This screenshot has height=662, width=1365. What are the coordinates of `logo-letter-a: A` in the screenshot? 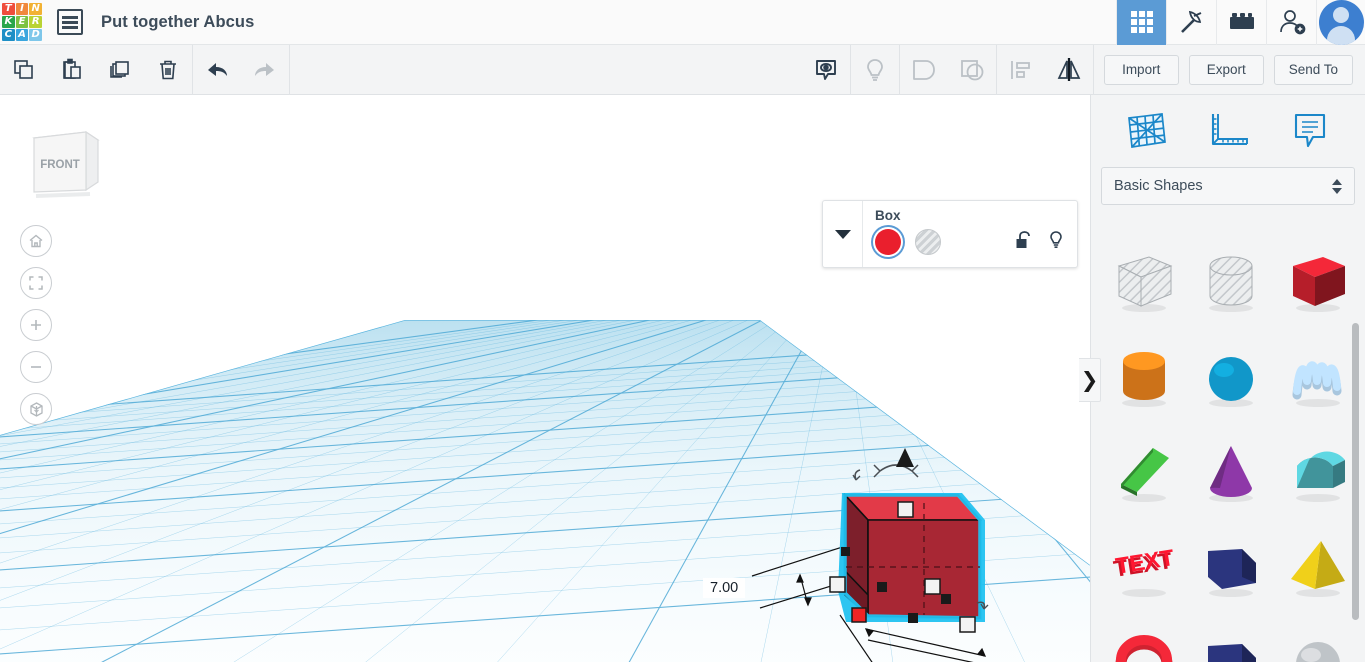 It's located at (22, 35).